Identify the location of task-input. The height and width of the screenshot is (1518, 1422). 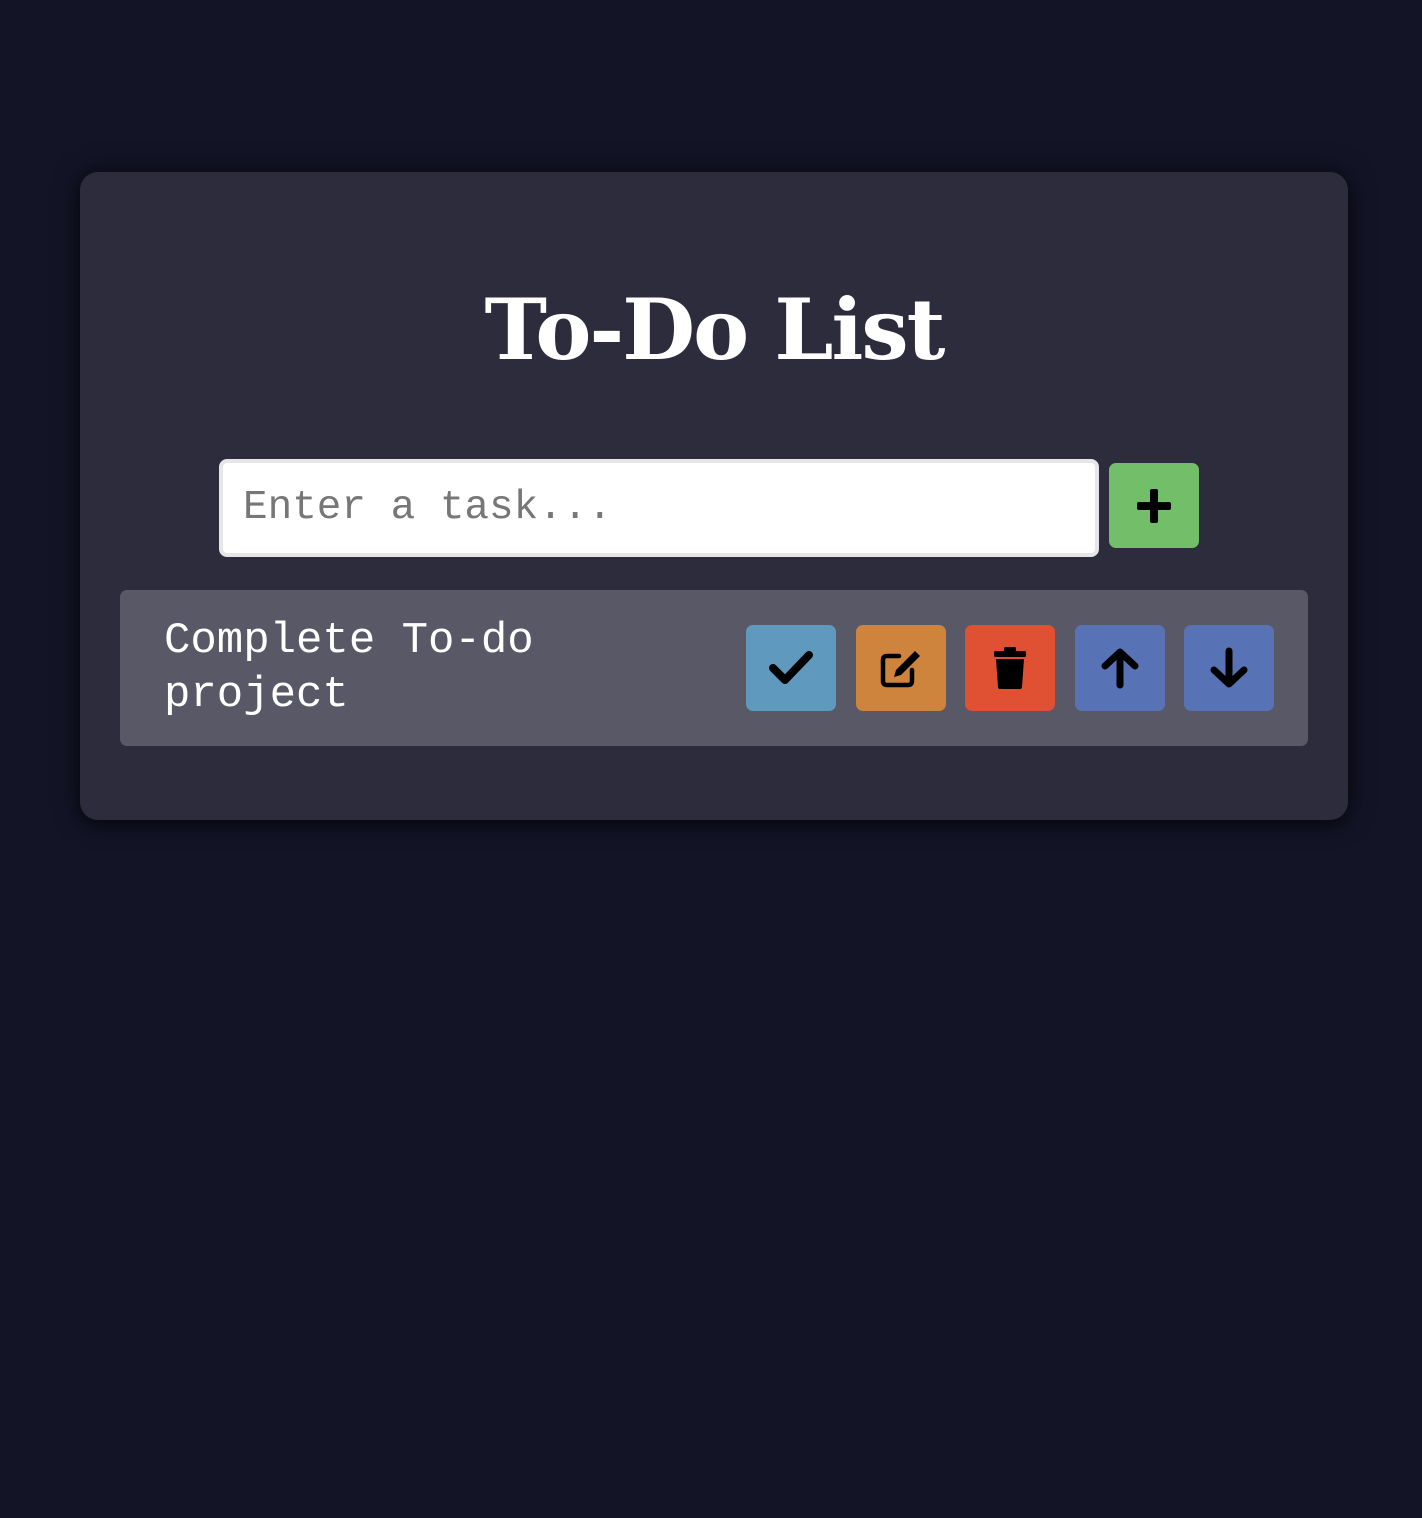
(659, 508).